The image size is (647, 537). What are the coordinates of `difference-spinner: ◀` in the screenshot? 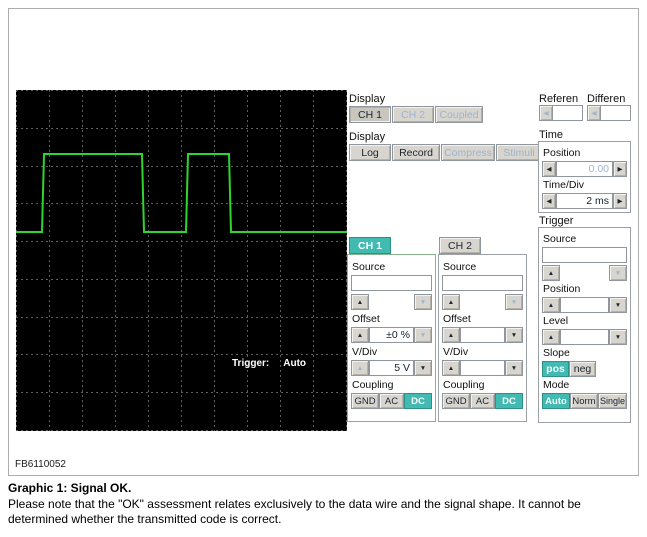 It's located at (609, 113).